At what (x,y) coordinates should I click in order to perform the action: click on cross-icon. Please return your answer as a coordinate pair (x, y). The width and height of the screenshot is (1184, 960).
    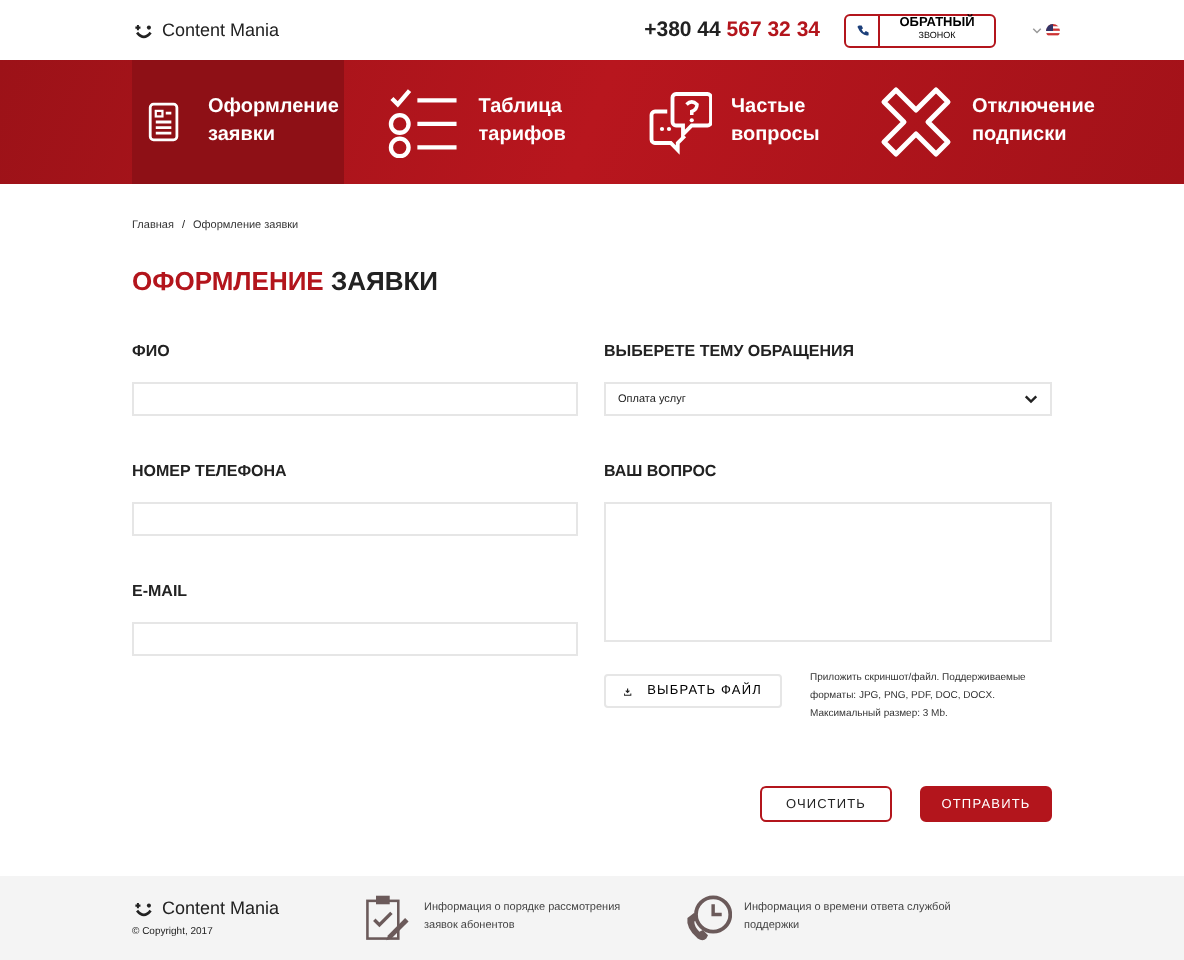
    Looking at the image, I should click on (916, 122).